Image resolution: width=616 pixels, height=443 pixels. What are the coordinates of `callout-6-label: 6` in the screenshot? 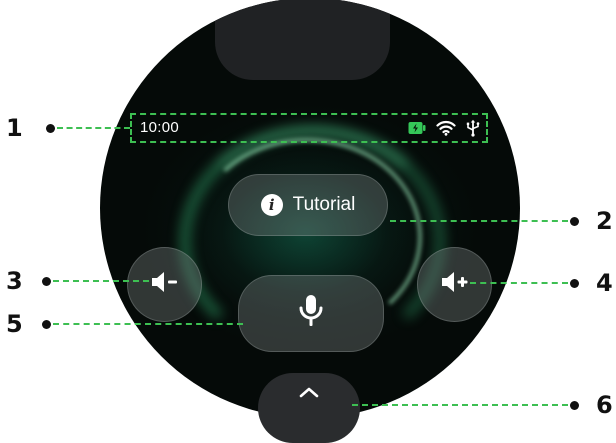 It's located at (604, 405).